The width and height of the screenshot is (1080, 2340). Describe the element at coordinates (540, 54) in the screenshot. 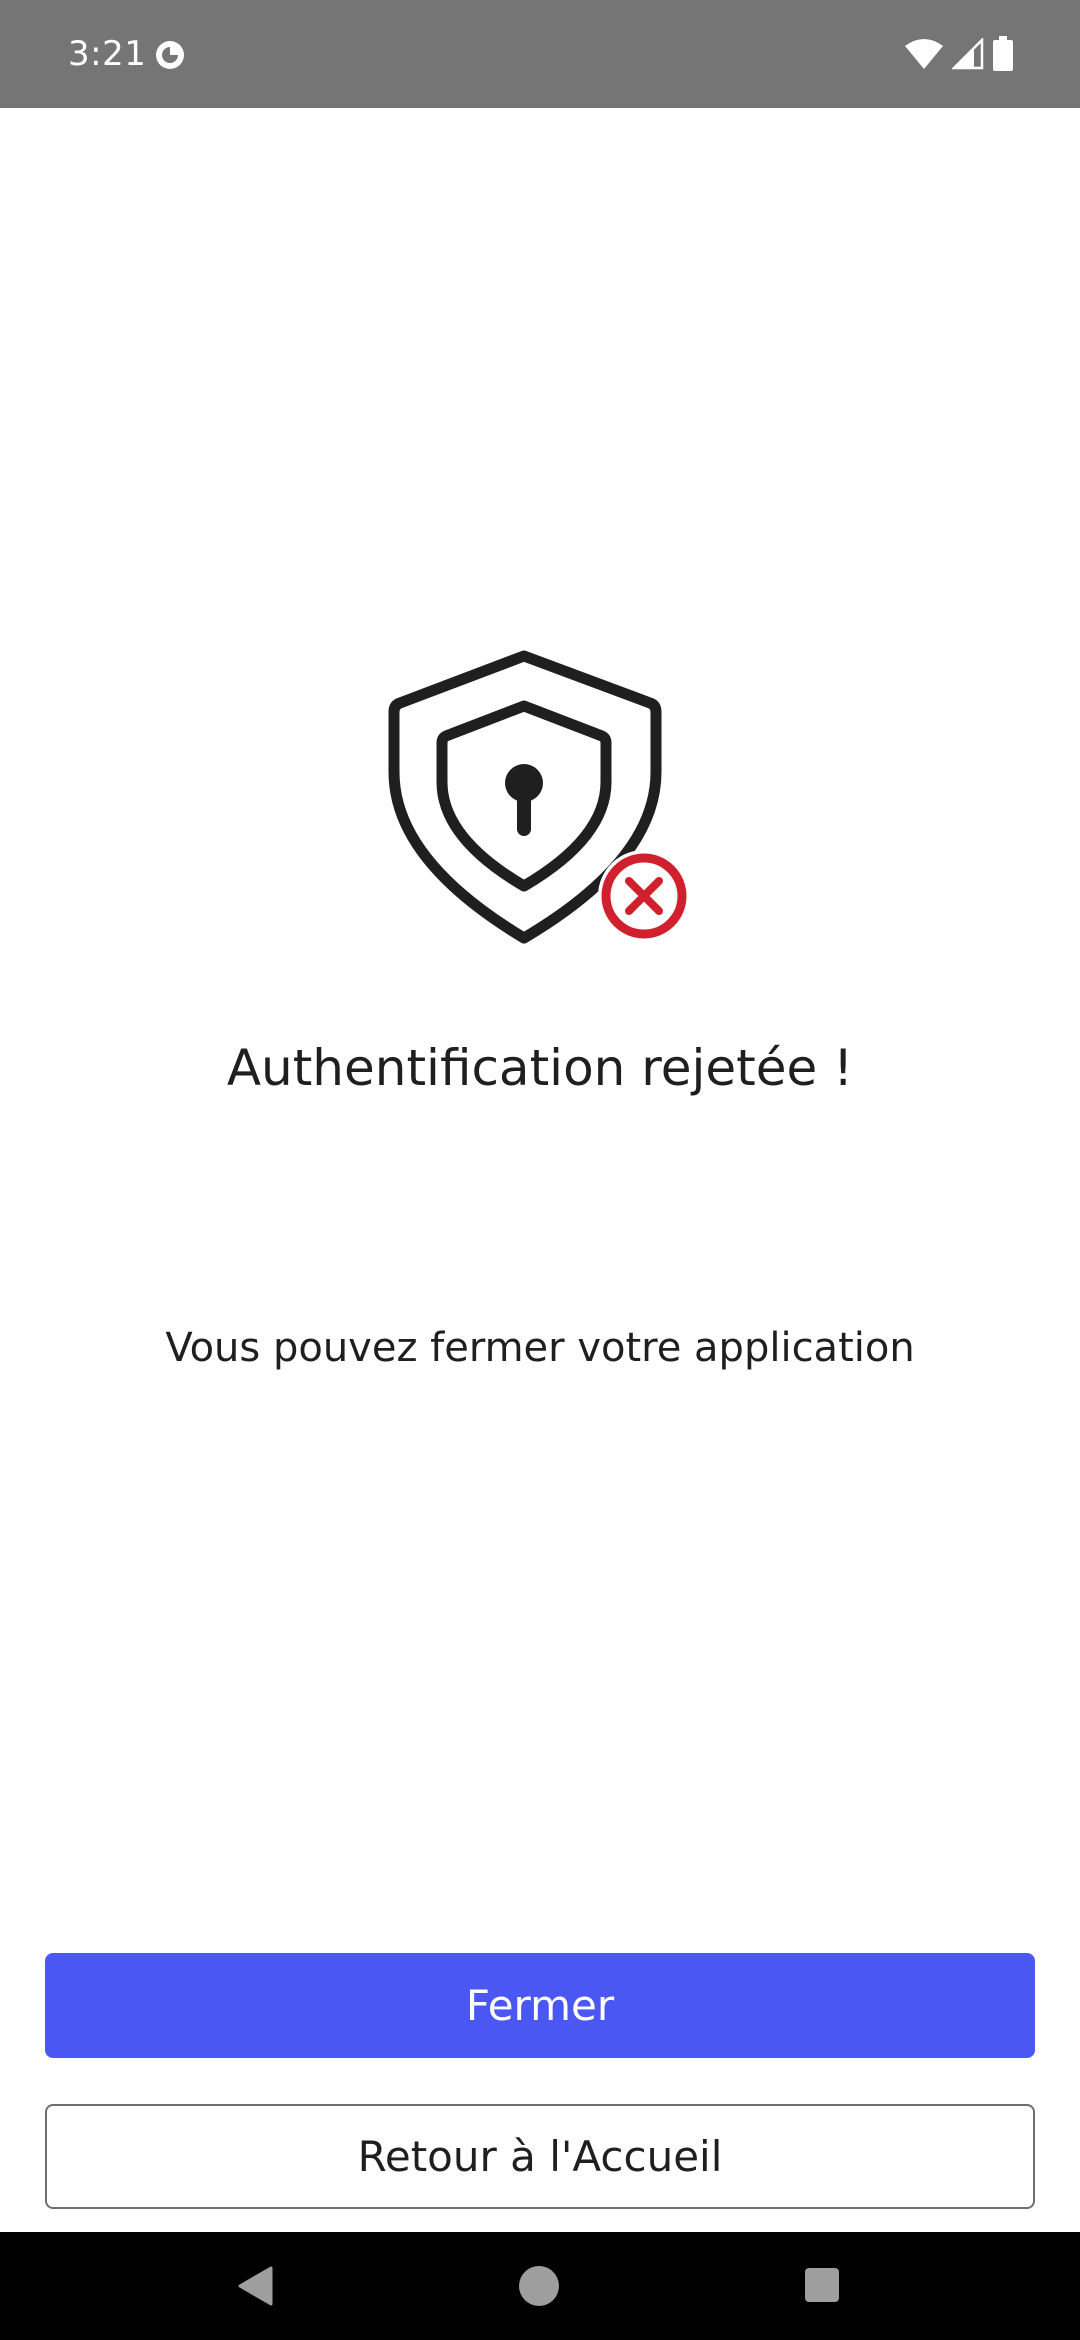

I see `status-bar: 3:21` at that location.